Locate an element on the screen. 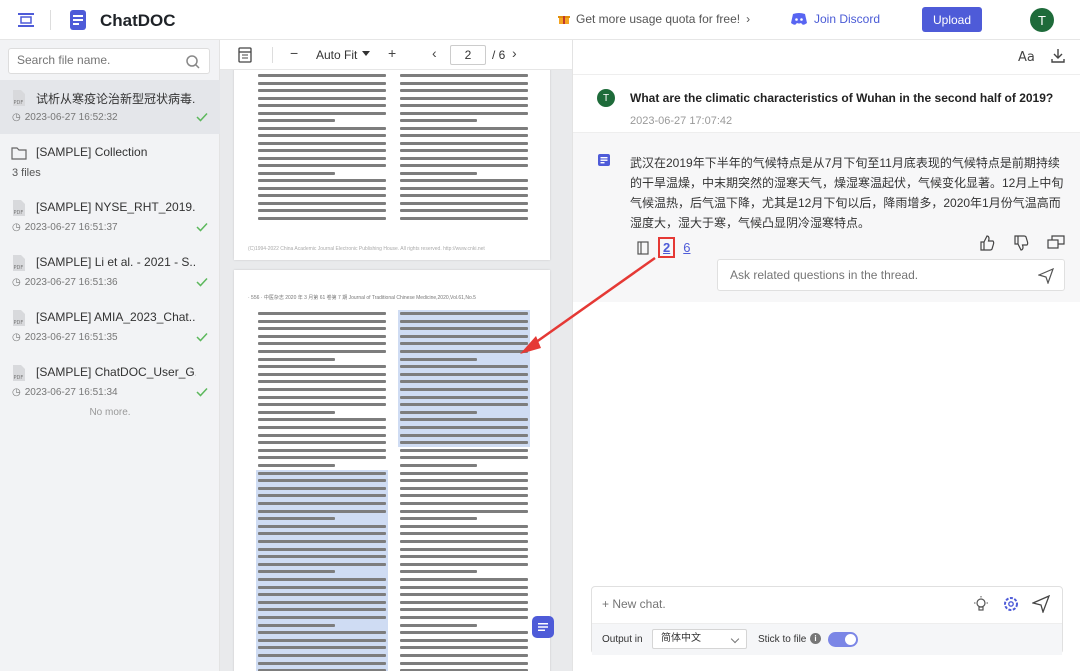 This screenshot has height=671, width=1080. search-icon is located at coordinates (193, 62).